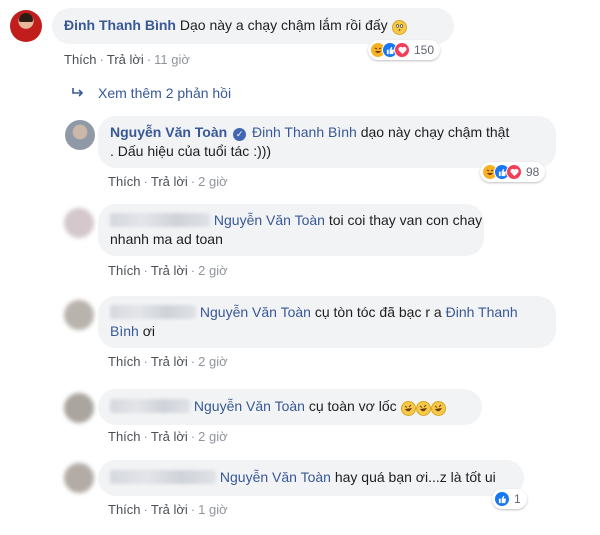 The height and width of the screenshot is (535, 600). I want to click on reply-text-line2: nhanh ma ad toan, so click(166, 239).